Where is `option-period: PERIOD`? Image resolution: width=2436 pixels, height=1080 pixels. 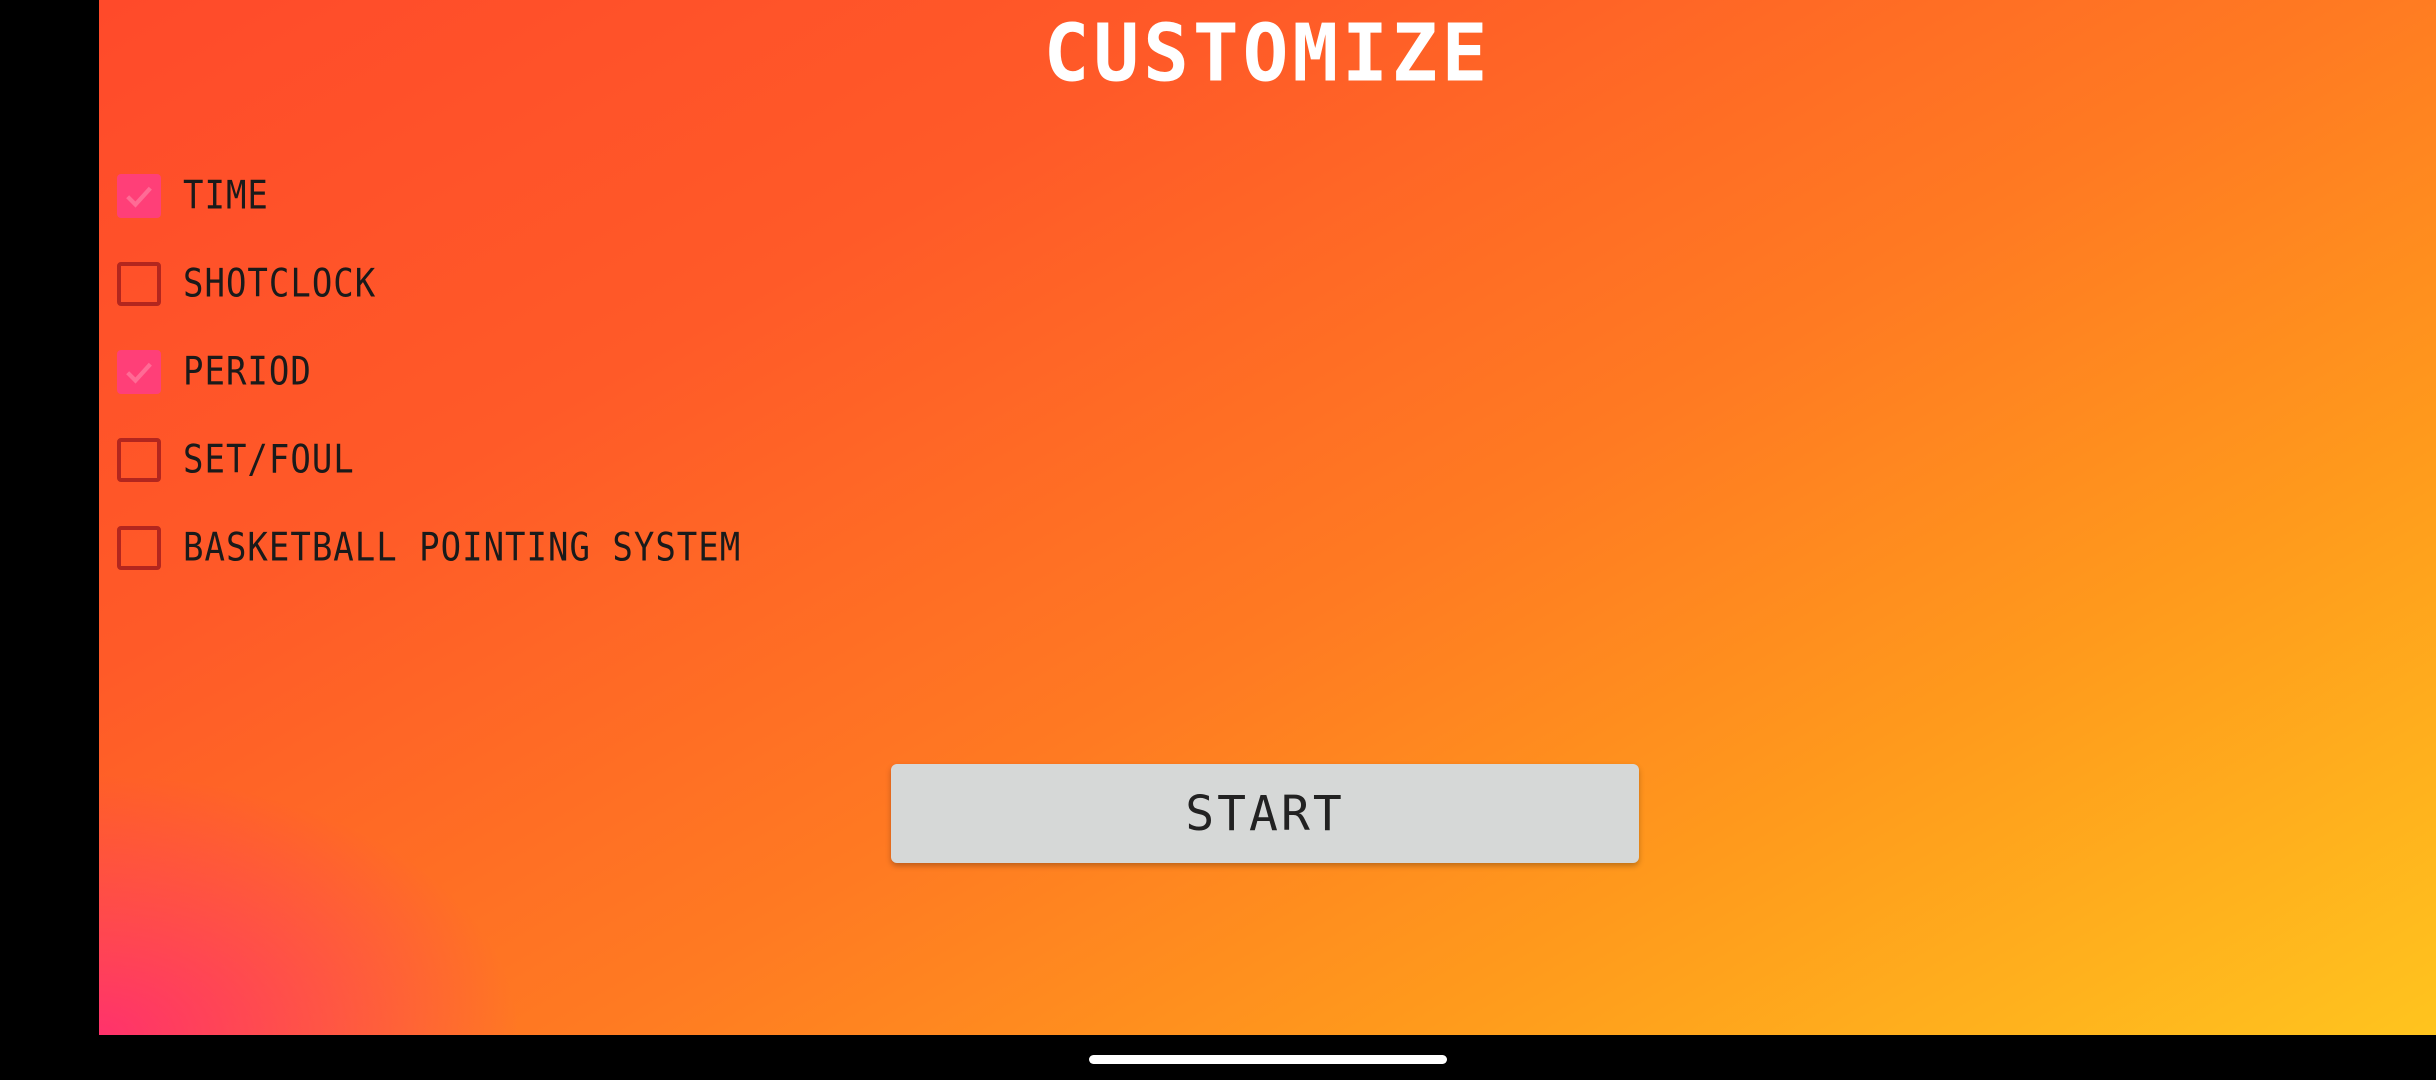 option-period: PERIOD is located at coordinates (429, 372).